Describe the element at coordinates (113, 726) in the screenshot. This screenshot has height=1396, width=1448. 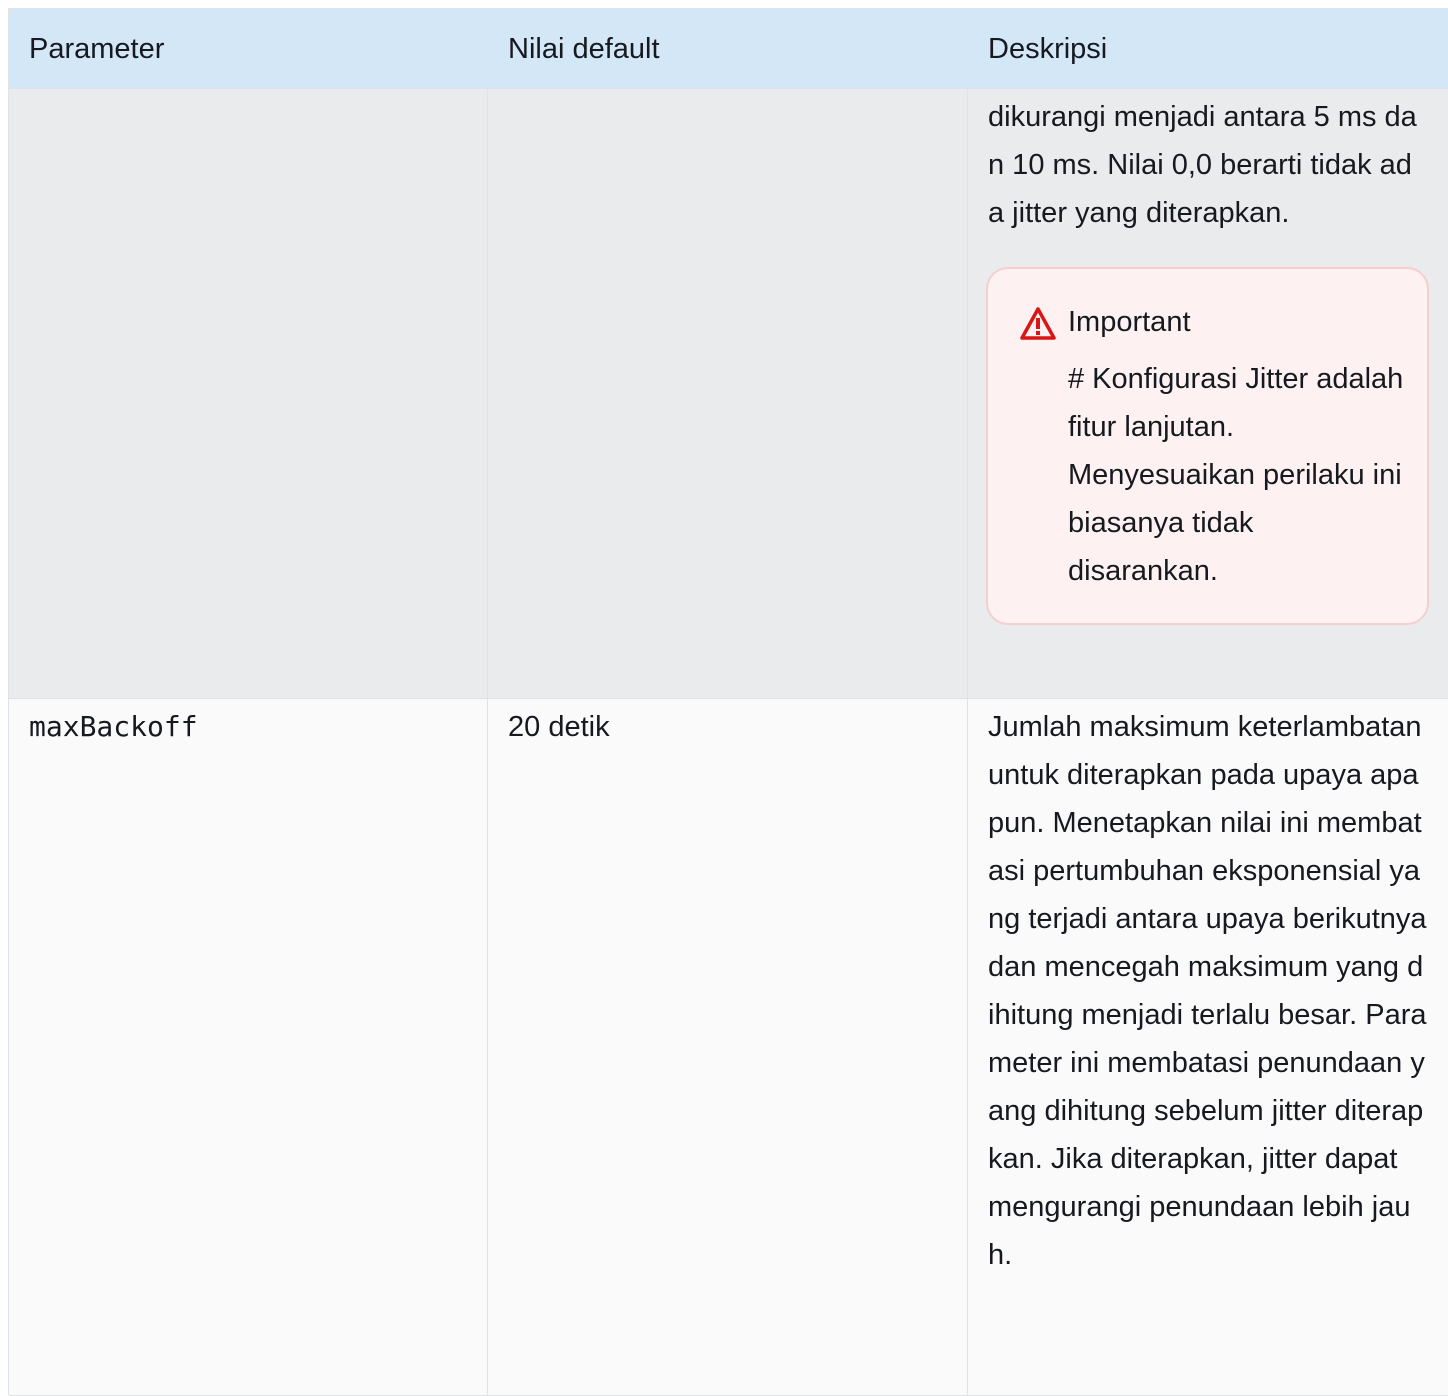
I see `row2-parameter-value: maxBackoff` at that location.